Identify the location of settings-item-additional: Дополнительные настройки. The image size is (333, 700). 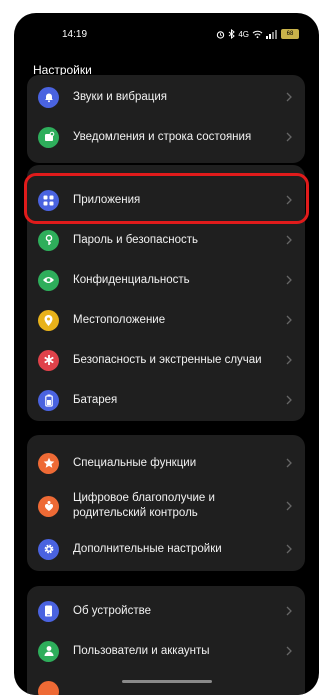
(166, 549).